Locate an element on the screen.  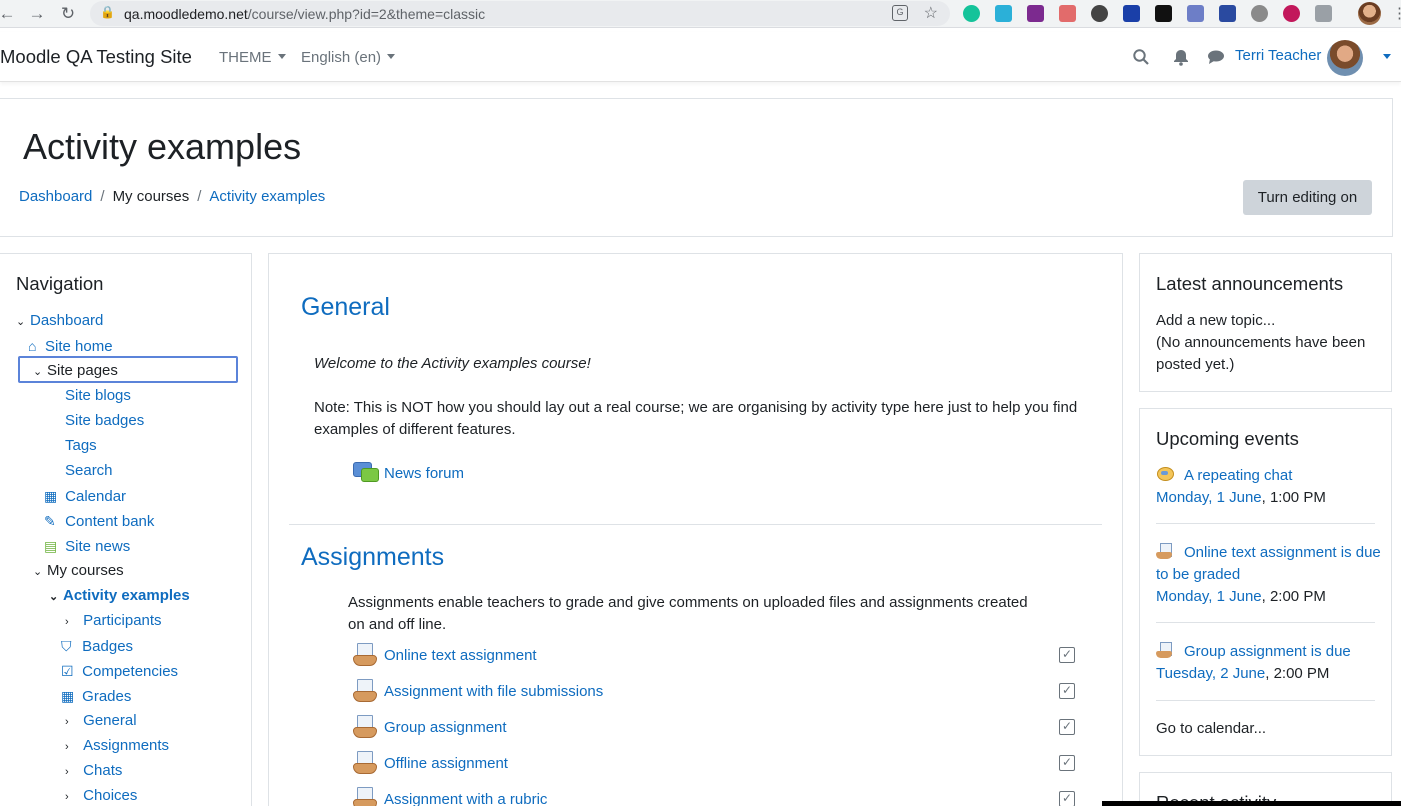
section-heading-assignments: Assignments is located at coordinates (372, 557).